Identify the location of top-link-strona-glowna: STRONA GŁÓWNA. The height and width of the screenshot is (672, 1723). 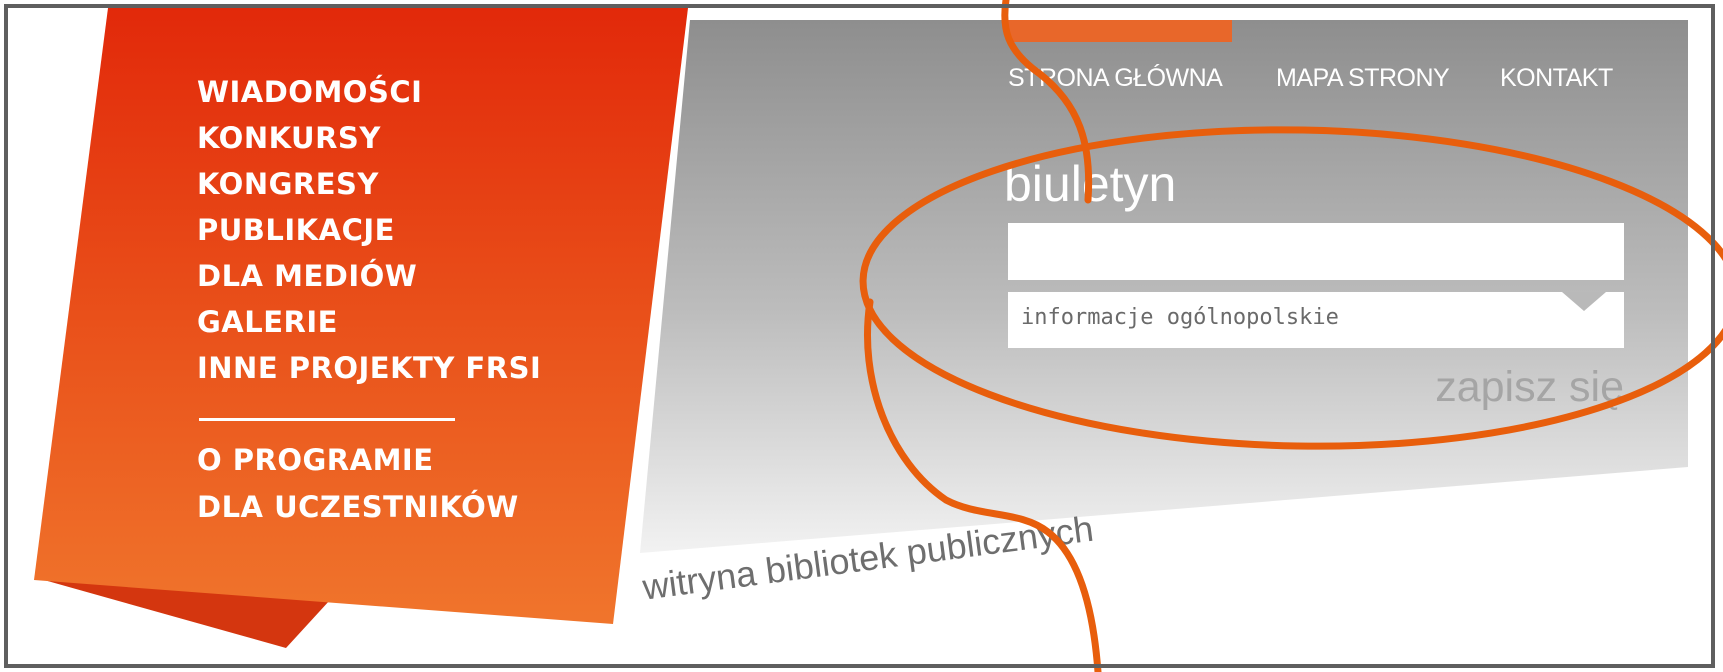
(1115, 78).